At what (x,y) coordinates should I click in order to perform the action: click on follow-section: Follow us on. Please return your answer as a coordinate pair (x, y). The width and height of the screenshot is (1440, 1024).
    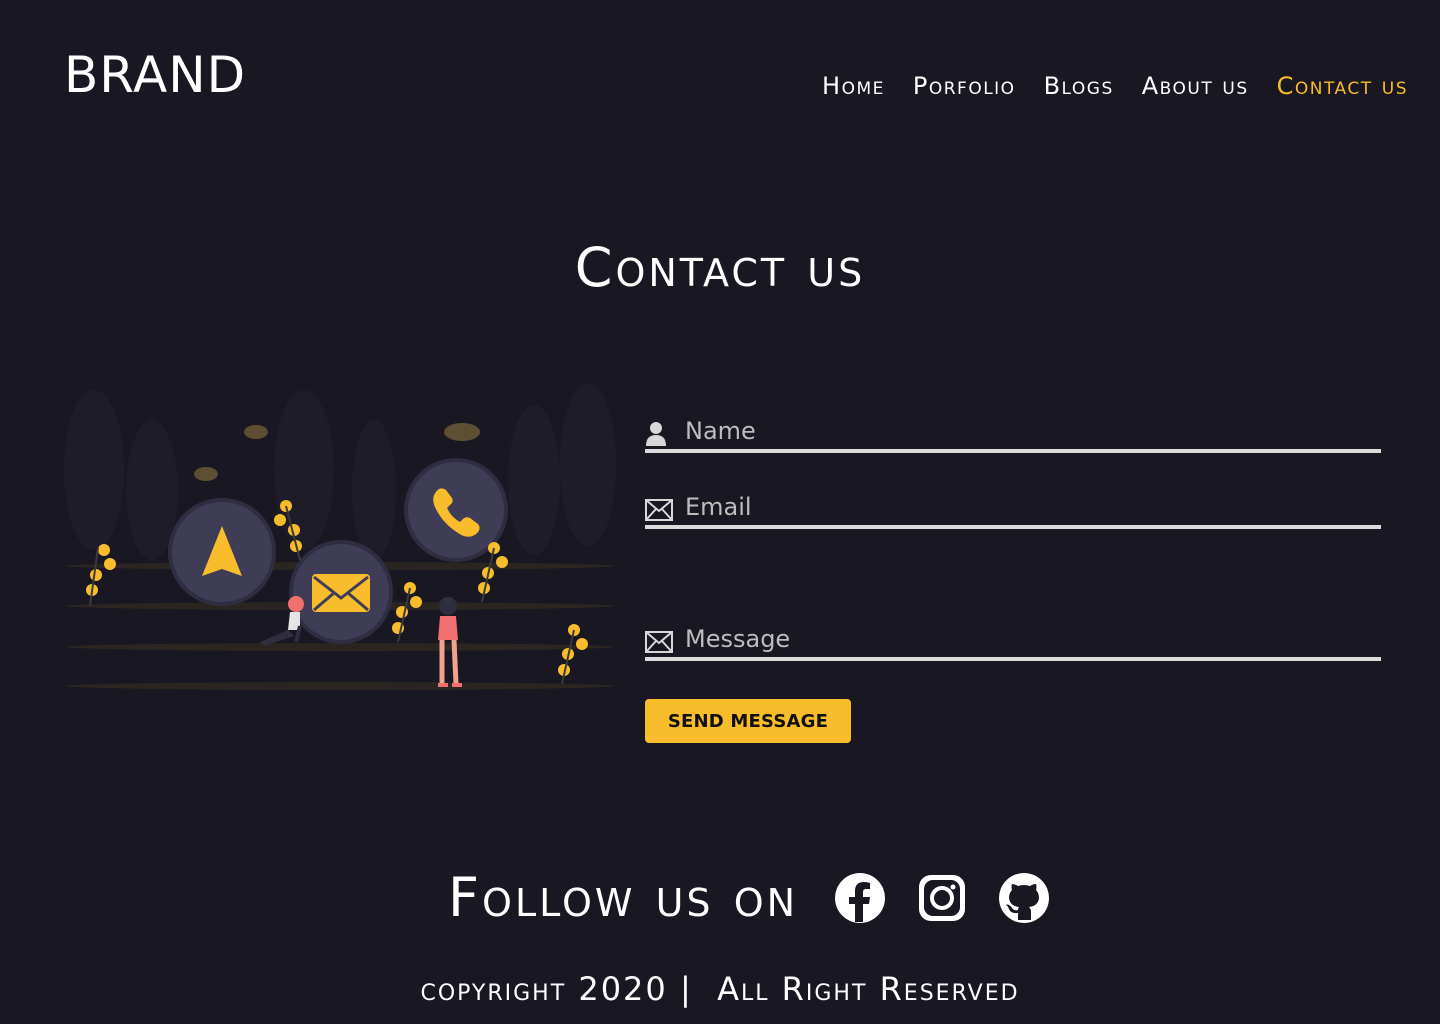
    Looking at the image, I should click on (749, 897).